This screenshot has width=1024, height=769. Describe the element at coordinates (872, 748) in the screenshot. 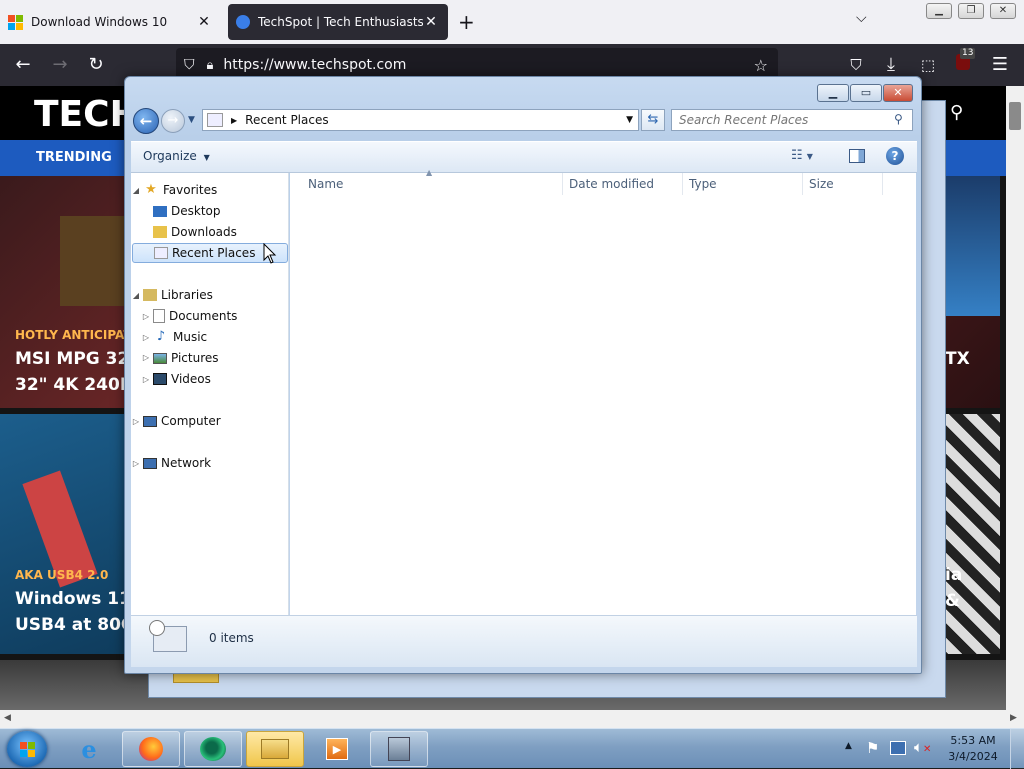

I see `action-center-flag-icon: ⚑` at that location.